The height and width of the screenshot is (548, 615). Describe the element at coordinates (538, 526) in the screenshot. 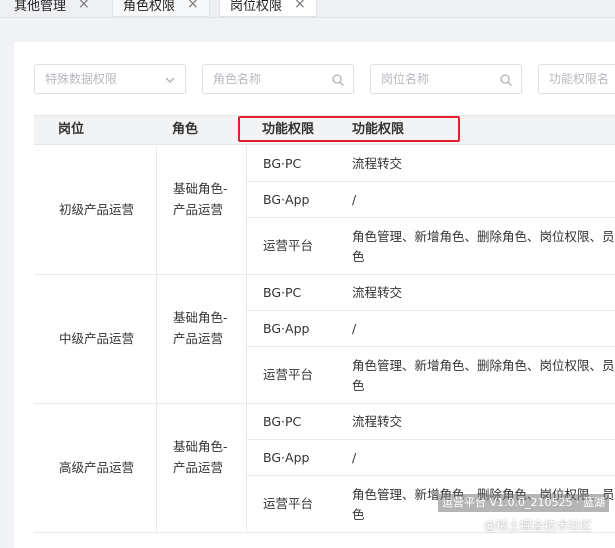

I see `community-watermark: @稀土掘金技术社区` at that location.